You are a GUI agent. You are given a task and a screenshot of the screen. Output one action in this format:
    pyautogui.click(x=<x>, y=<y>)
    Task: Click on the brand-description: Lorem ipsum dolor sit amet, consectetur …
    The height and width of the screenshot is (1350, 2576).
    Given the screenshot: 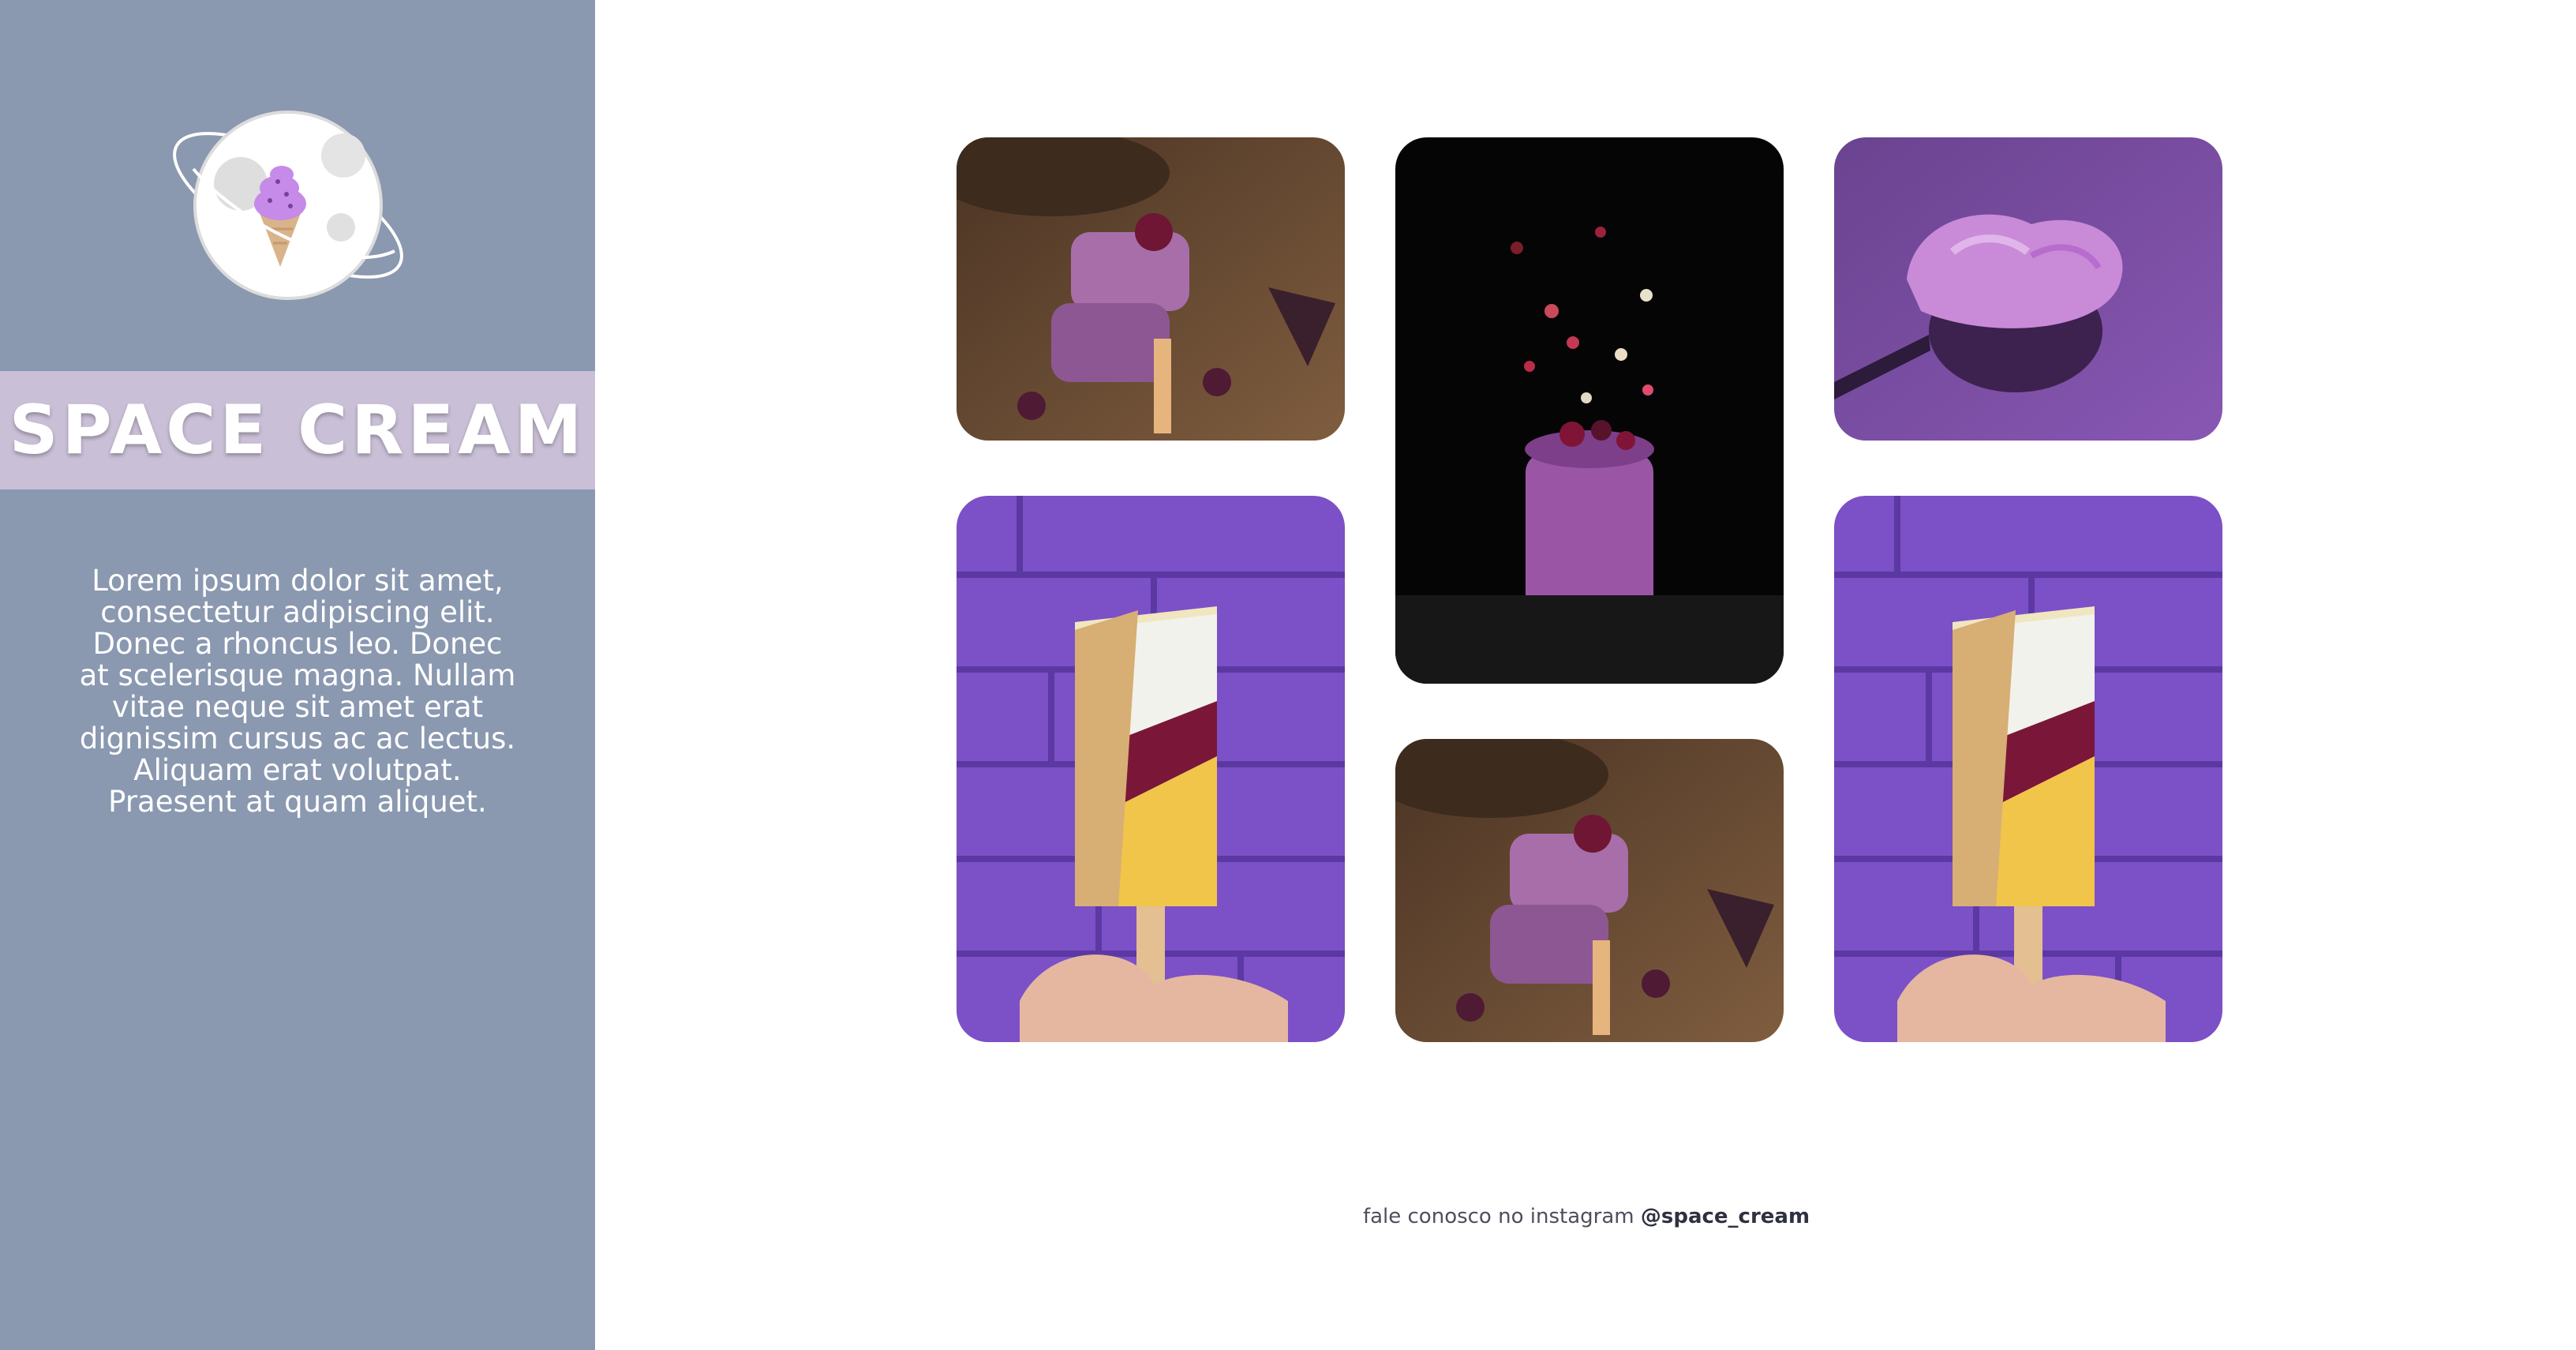 What is the action you would take?
    pyautogui.click(x=297, y=691)
    